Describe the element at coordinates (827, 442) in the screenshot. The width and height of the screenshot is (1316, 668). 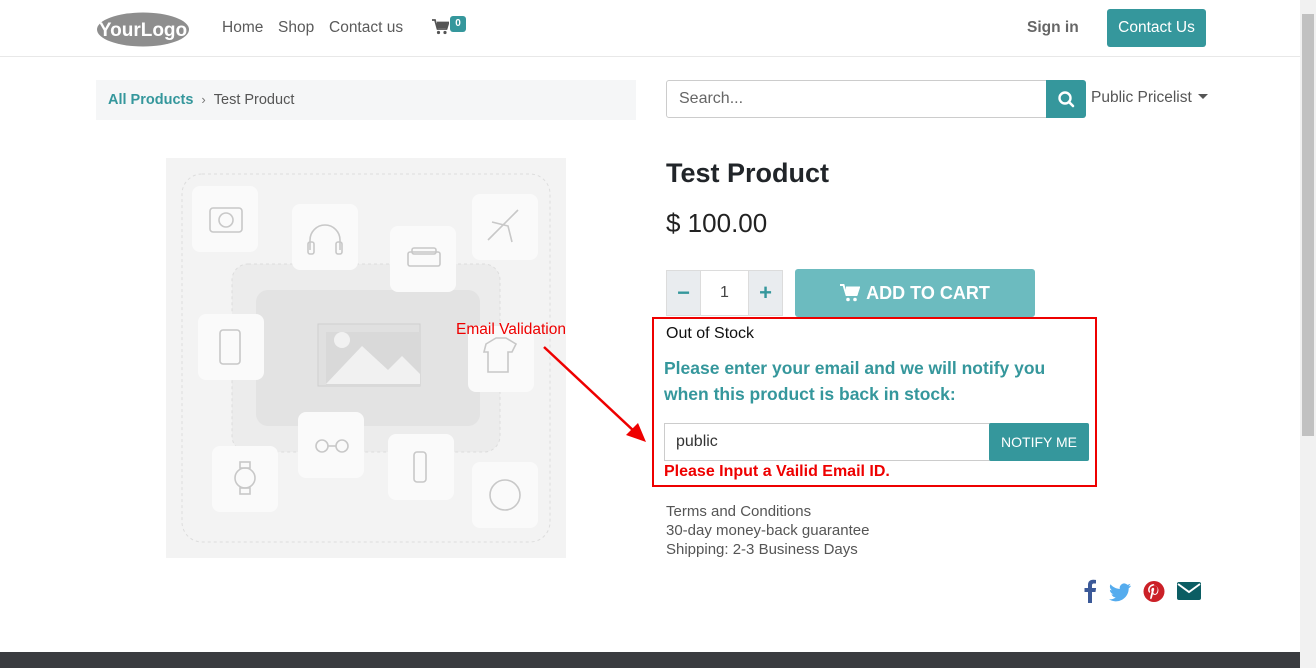
I see `notify-email-input: public` at that location.